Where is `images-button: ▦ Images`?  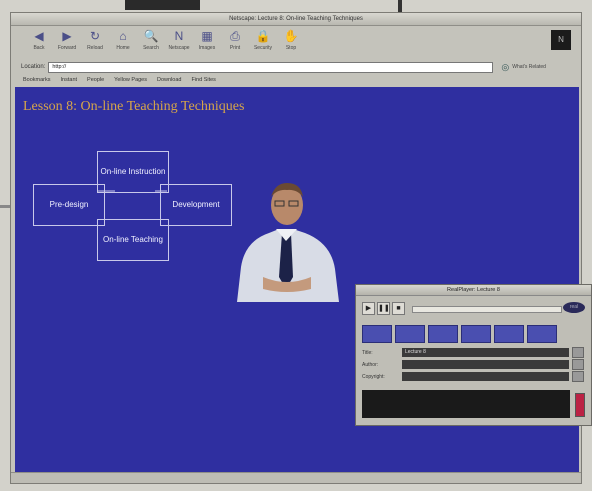
images-button: ▦ Images is located at coordinates (207, 43).